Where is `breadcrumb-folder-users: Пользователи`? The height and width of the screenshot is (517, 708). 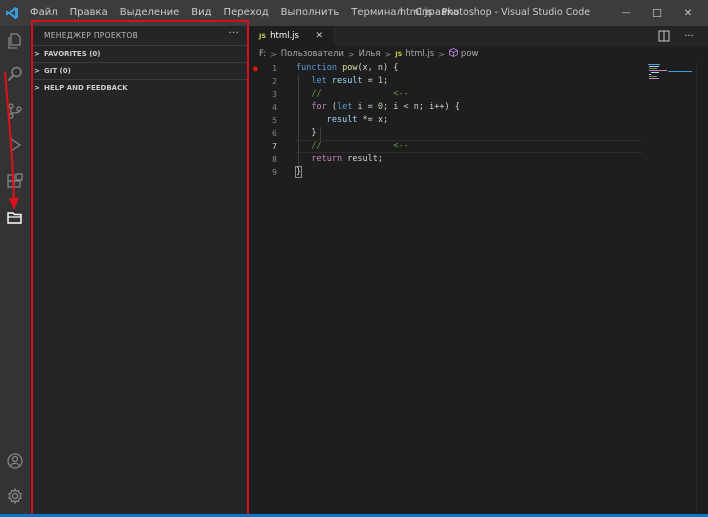
breadcrumb-folder-users: Пользователи is located at coordinates (312, 54).